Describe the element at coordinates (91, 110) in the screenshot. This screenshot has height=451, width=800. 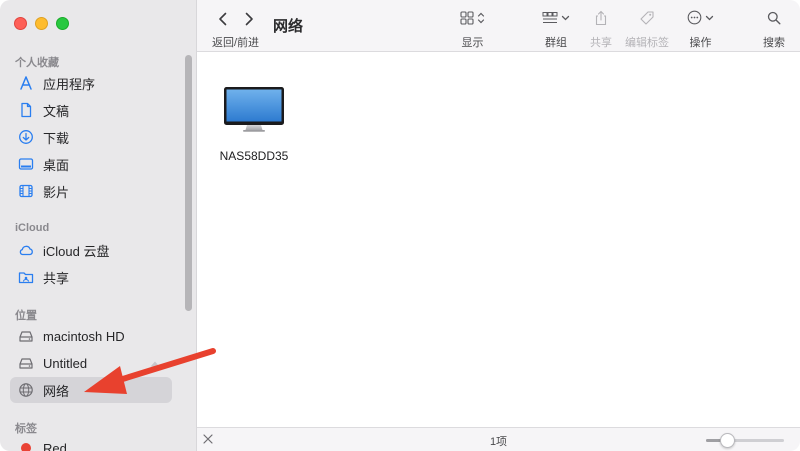
I see `sidebar-item-documents: 文稿` at that location.